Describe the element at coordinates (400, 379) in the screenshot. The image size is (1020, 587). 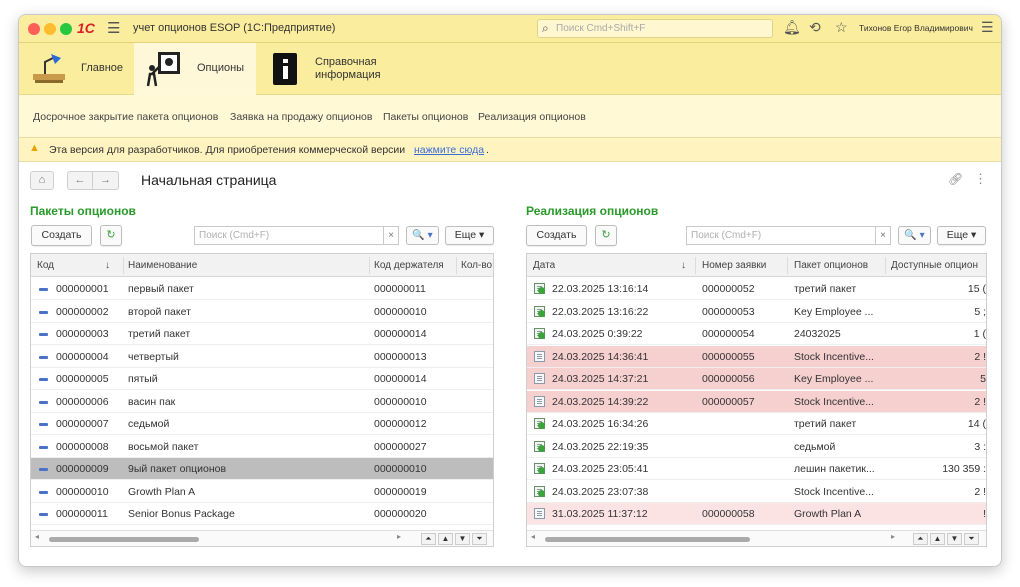
I see `cell-holder-code: 000000014` at that location.